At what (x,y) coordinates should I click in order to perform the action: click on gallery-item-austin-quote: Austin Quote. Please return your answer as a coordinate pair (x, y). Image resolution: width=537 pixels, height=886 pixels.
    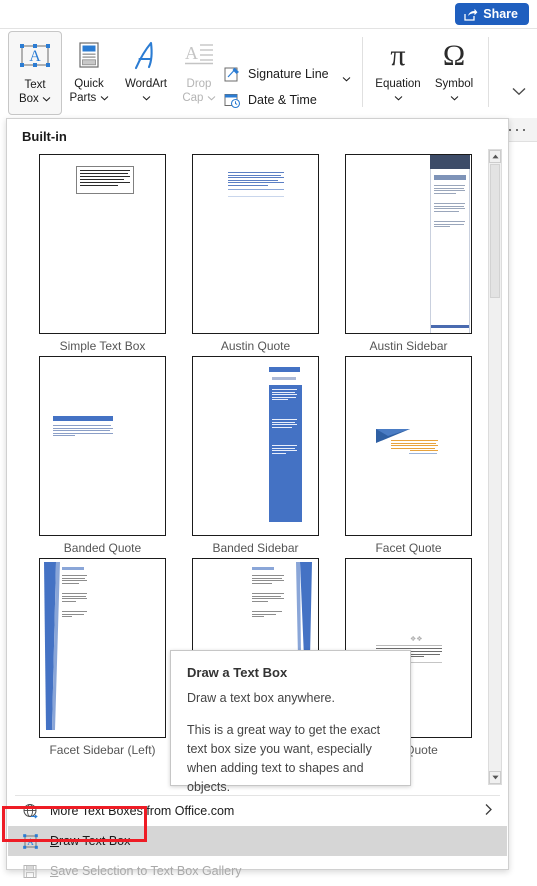
    Looking at the image, I should click on (255, 253).